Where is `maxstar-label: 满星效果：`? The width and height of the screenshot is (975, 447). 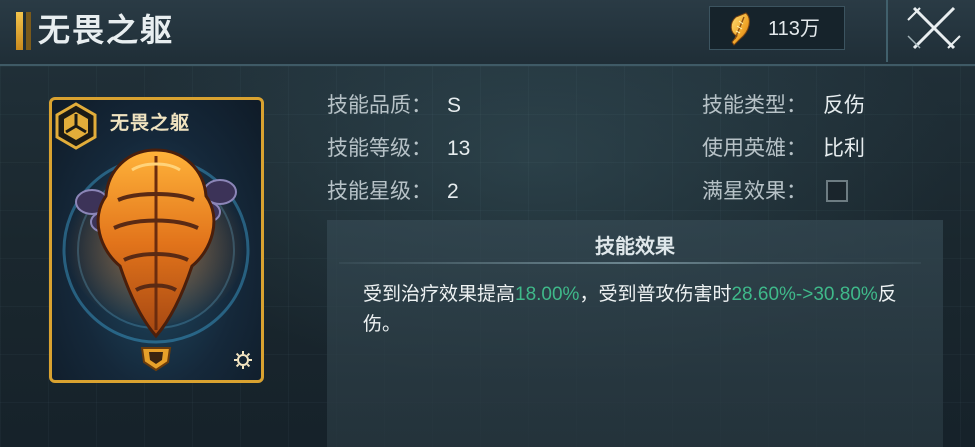
maxstar-label: 满星效果： is located at coordinates (754, 191).